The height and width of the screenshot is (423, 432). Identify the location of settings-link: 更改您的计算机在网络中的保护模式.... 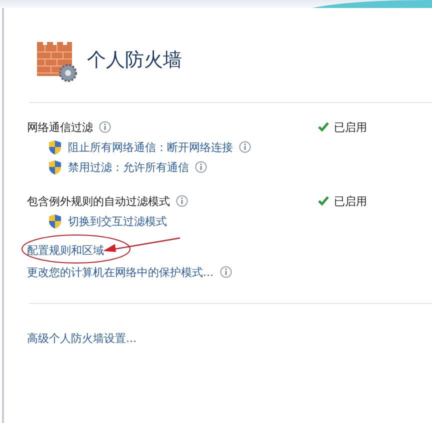
(120, 272).